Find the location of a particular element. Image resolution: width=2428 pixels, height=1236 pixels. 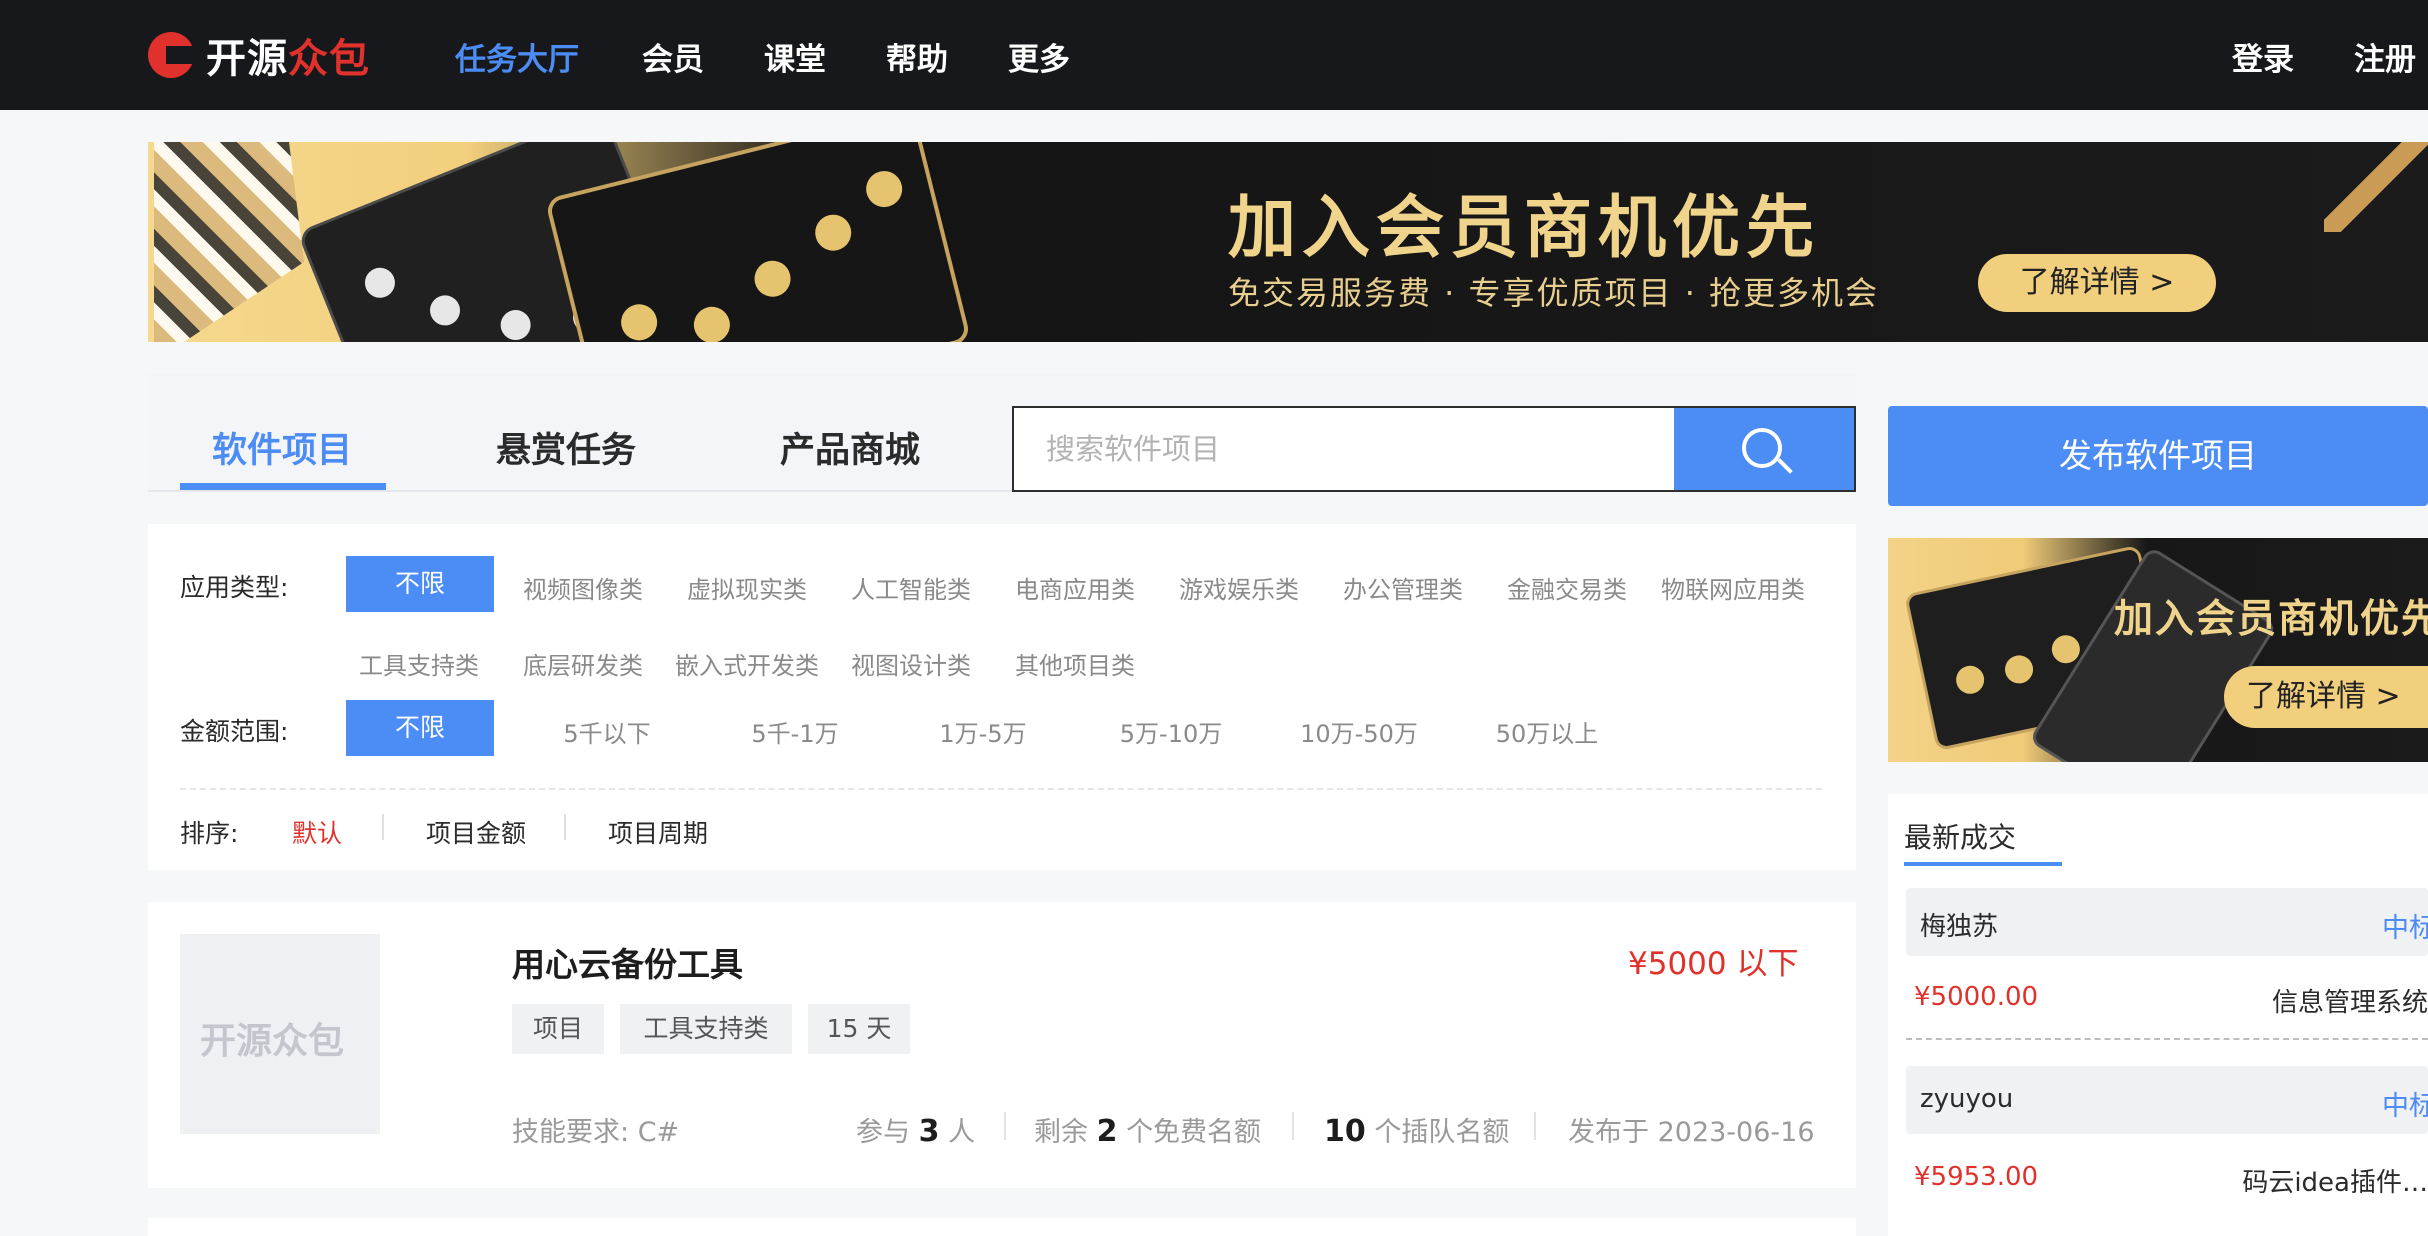

app-type-option-active: 不限 is located at coordinates (420, 584).